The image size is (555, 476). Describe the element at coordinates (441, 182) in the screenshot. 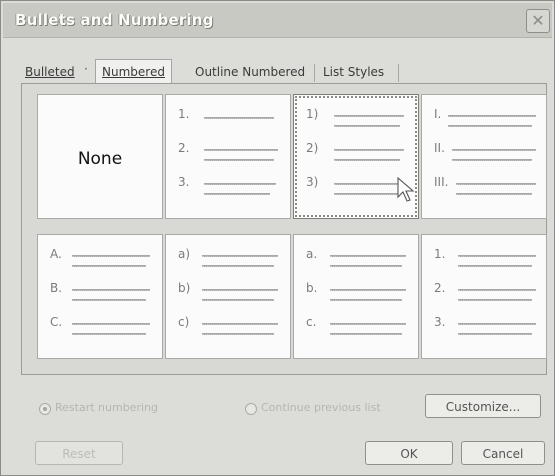

I see `list-marker: III.` at that location.